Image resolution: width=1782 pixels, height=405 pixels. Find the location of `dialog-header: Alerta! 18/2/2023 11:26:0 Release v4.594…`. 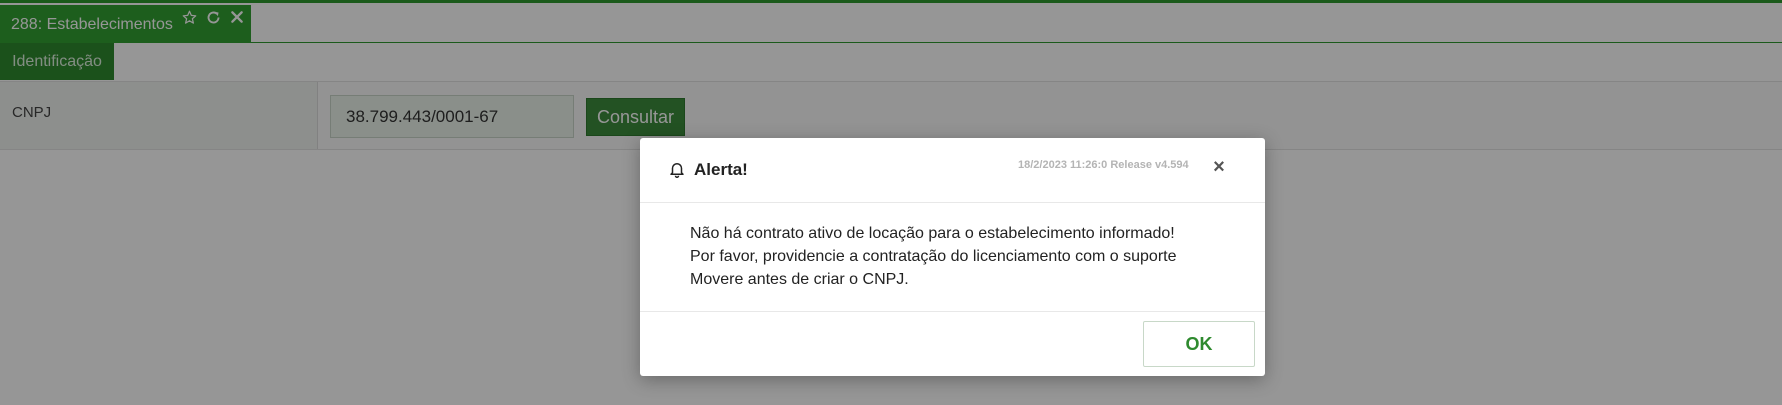

dialog-header: Alerta! 18/2/2023 11:26:0 Release v4.594… is located at coordinates (952, 170).